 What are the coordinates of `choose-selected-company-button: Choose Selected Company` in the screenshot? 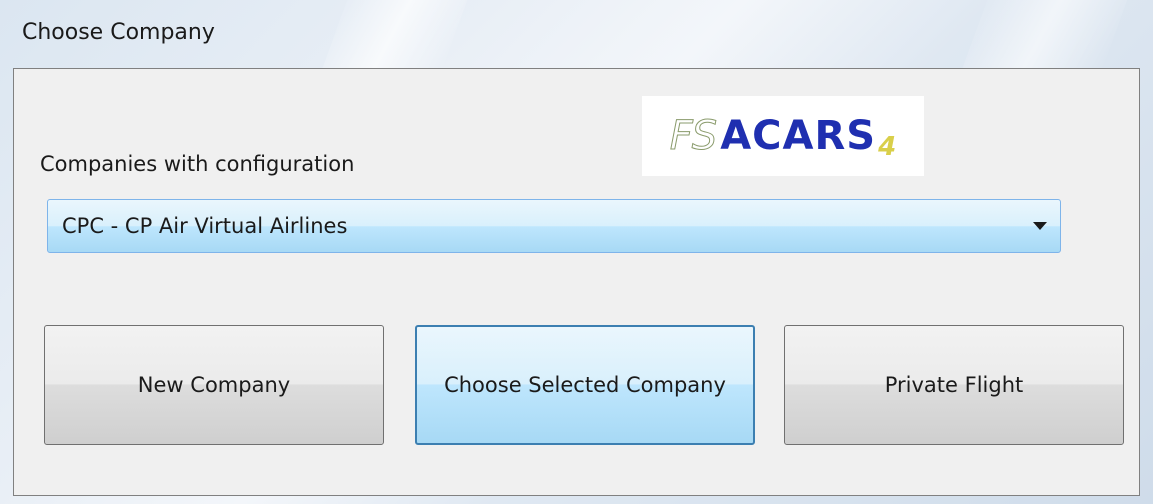 It's located at (585, 385).